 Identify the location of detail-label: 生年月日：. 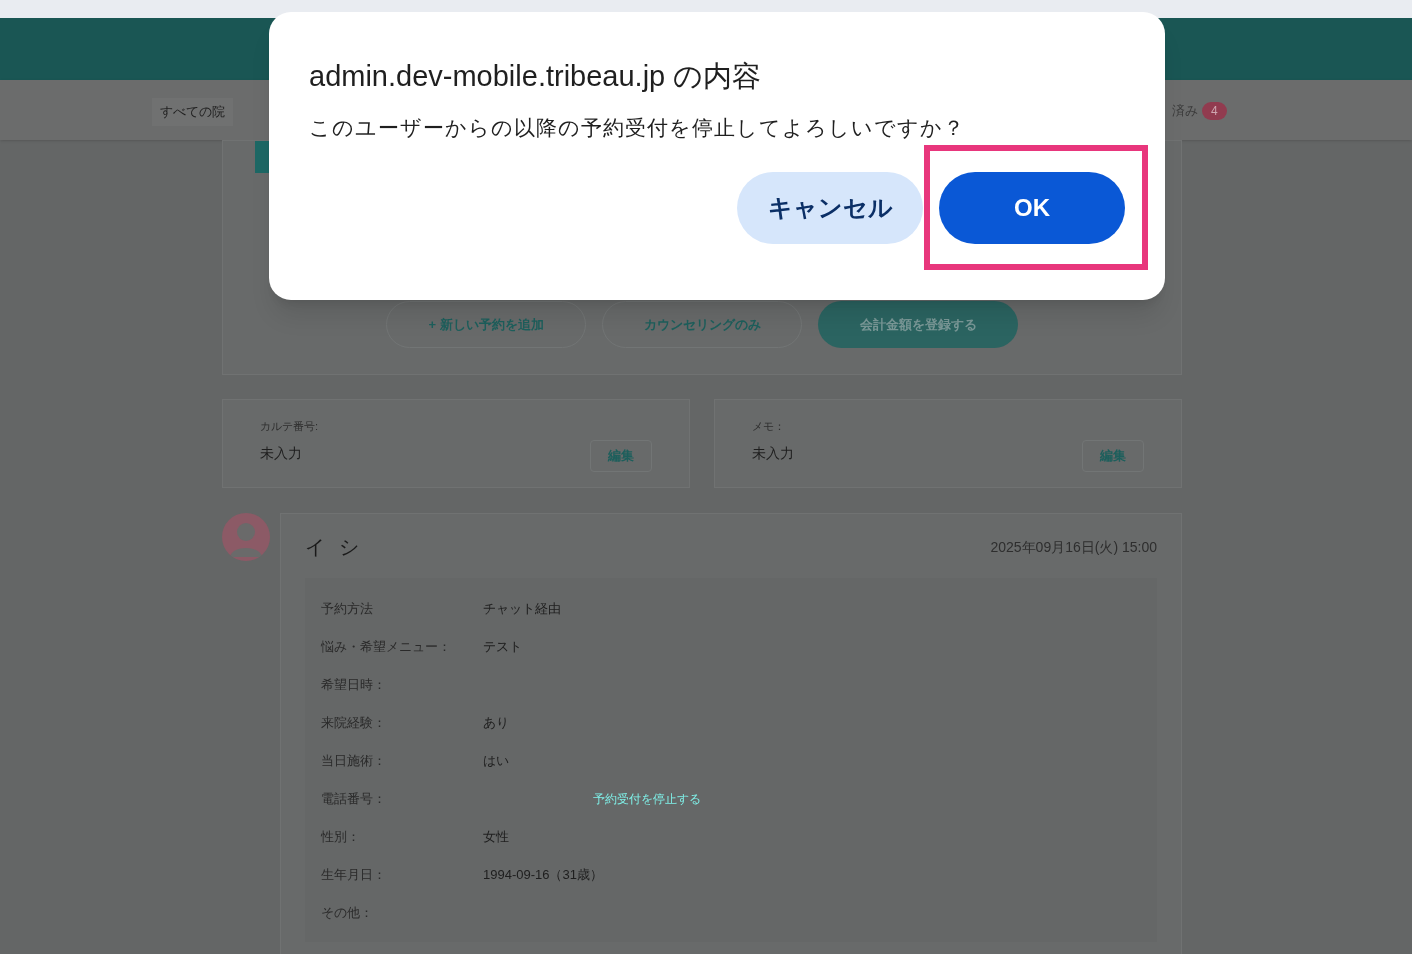
(354, 875).